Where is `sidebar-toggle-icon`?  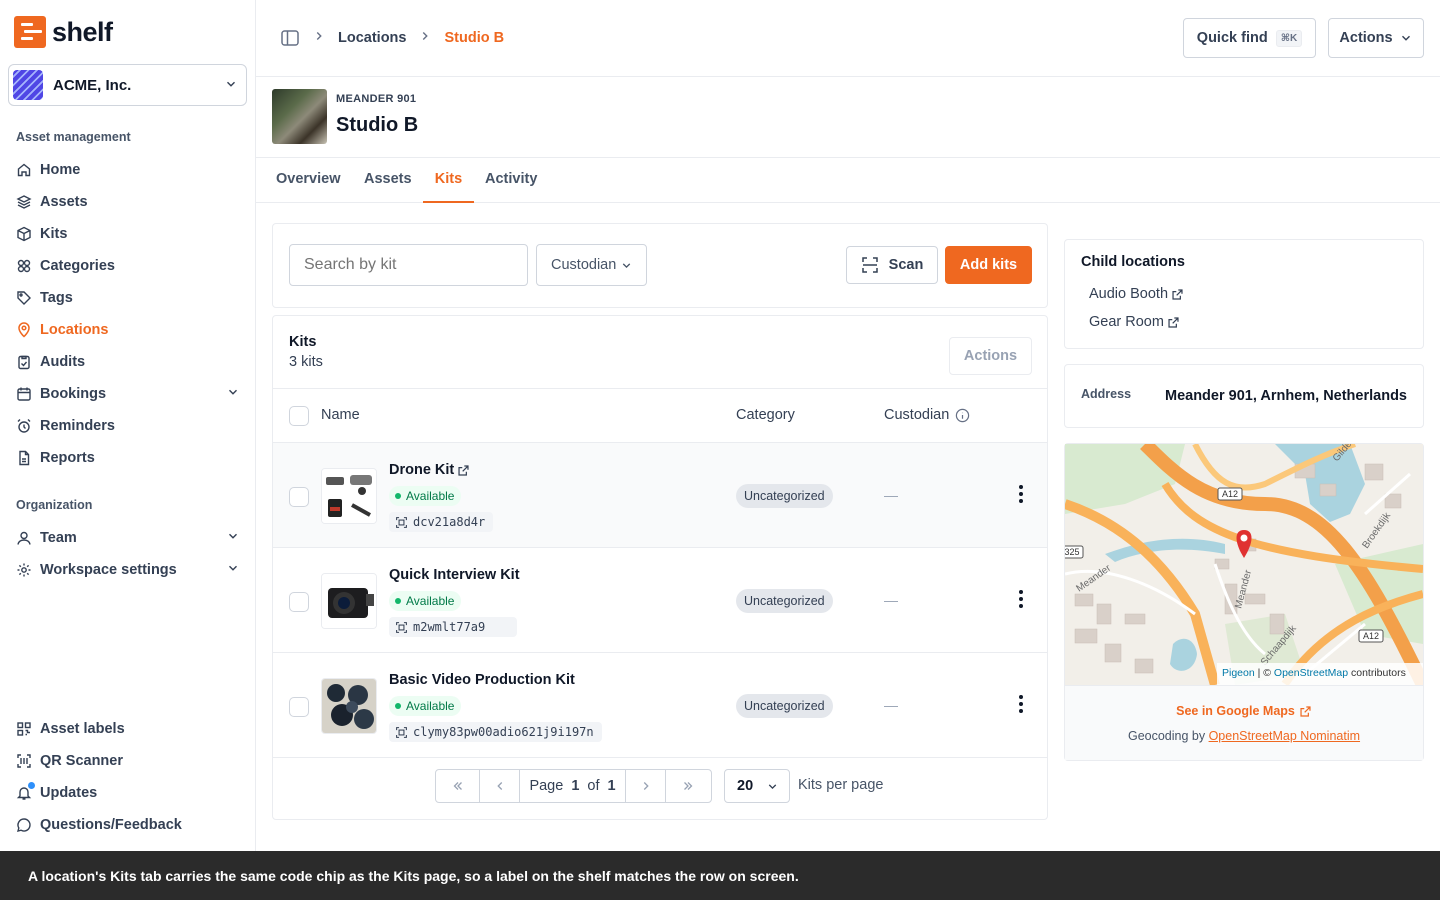 sidebar-toggle-icon is located at coordinates (290, 38).